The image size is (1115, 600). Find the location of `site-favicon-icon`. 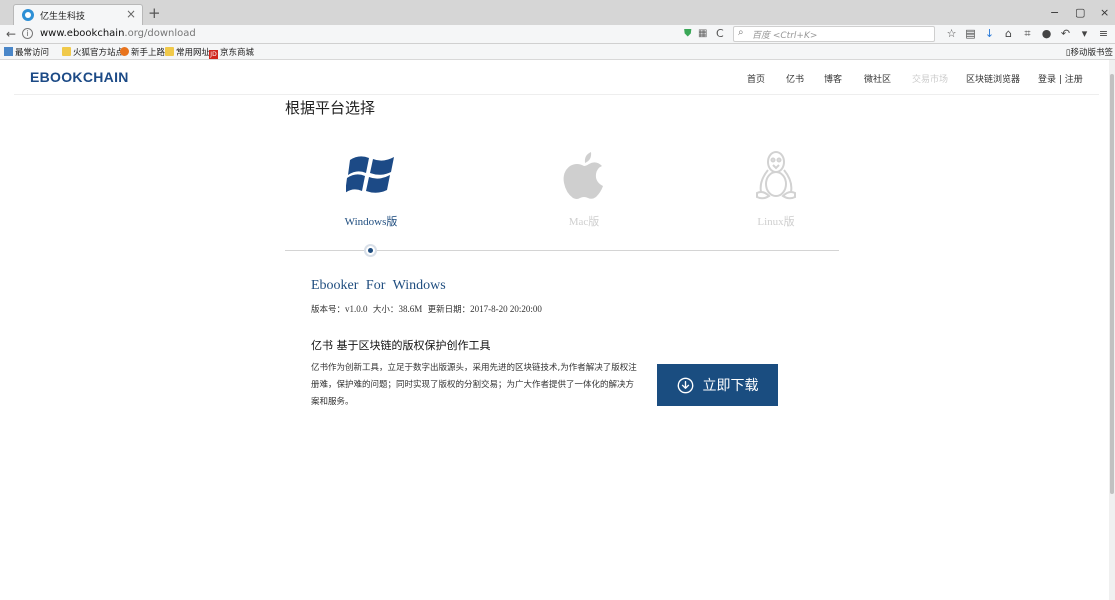

site-favicon-icon is located at coordinates (28, 15).